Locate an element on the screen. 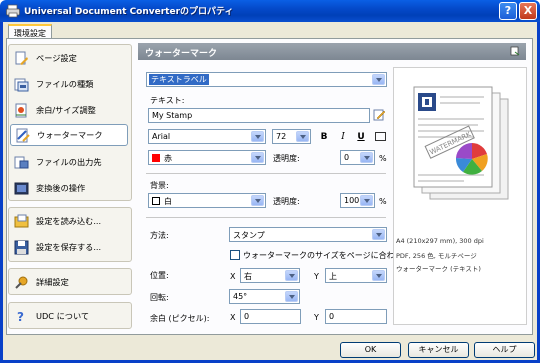 The image size is (540, 363). file-format-icon is located at coordinates (21, 84).